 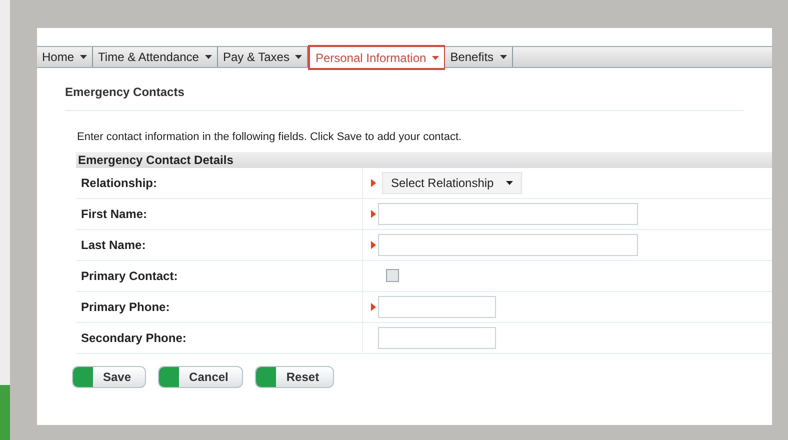 What do you see at coordinates (377, 57) in the screenshot?
I see `menu-tab: Personal Information` at bounding box center [377, 57].